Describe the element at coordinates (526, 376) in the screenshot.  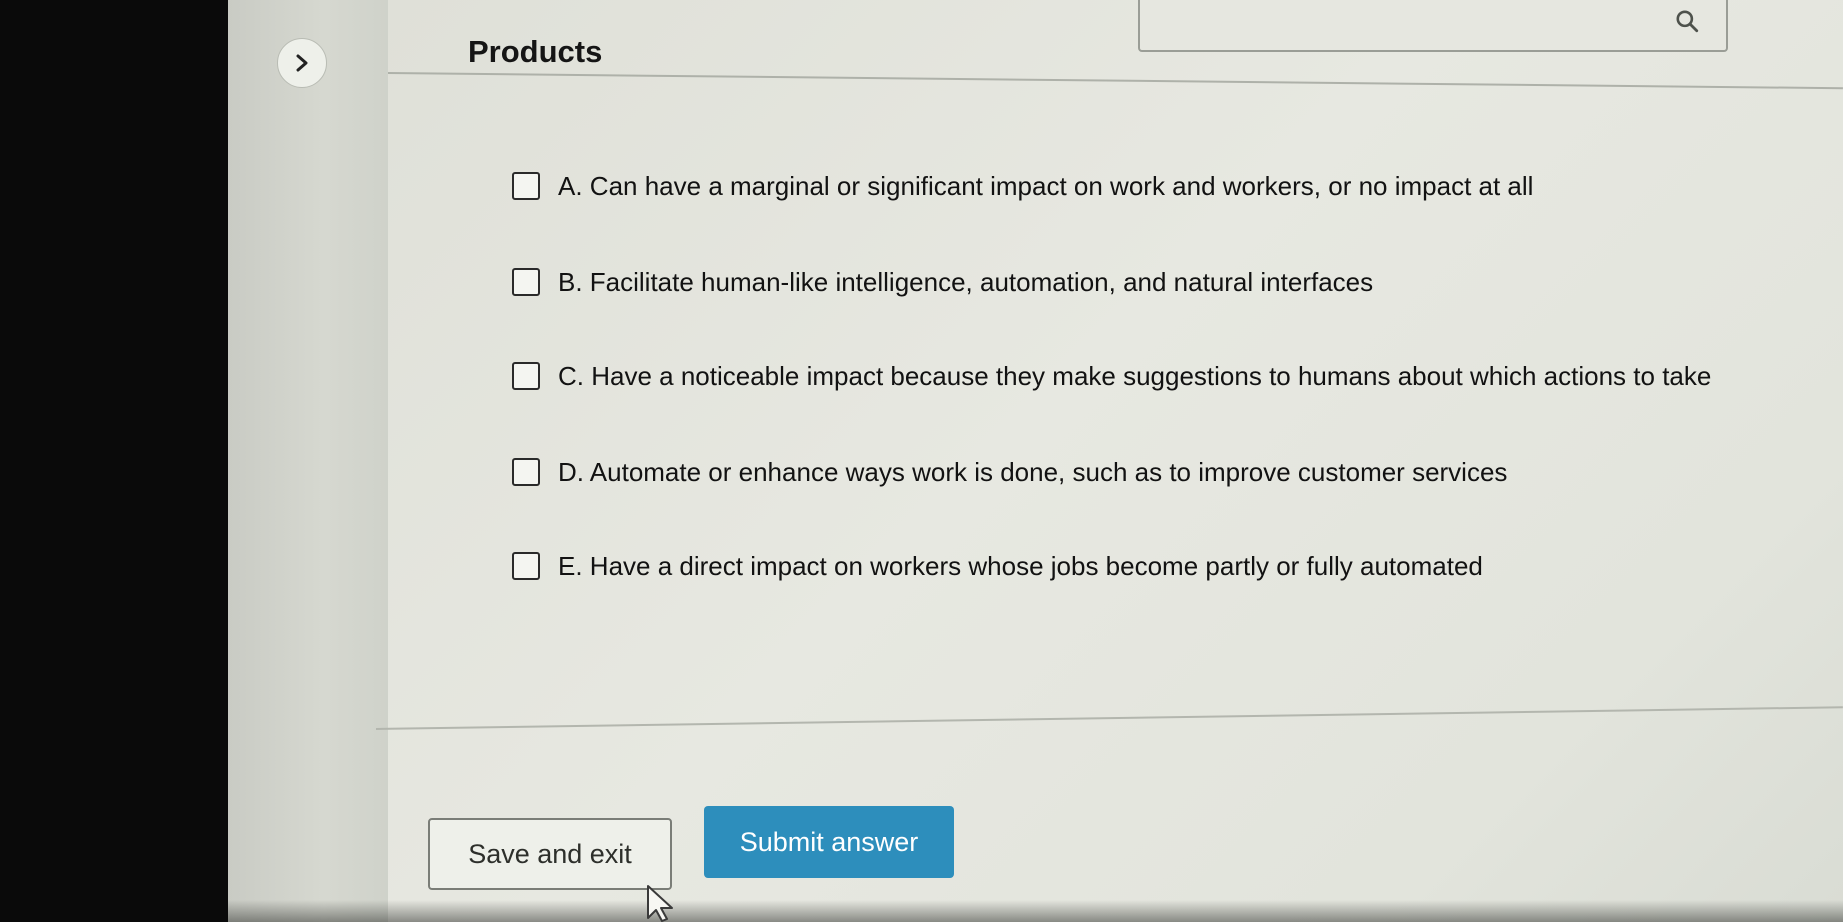
I see `option-c-checkbox` at that location.